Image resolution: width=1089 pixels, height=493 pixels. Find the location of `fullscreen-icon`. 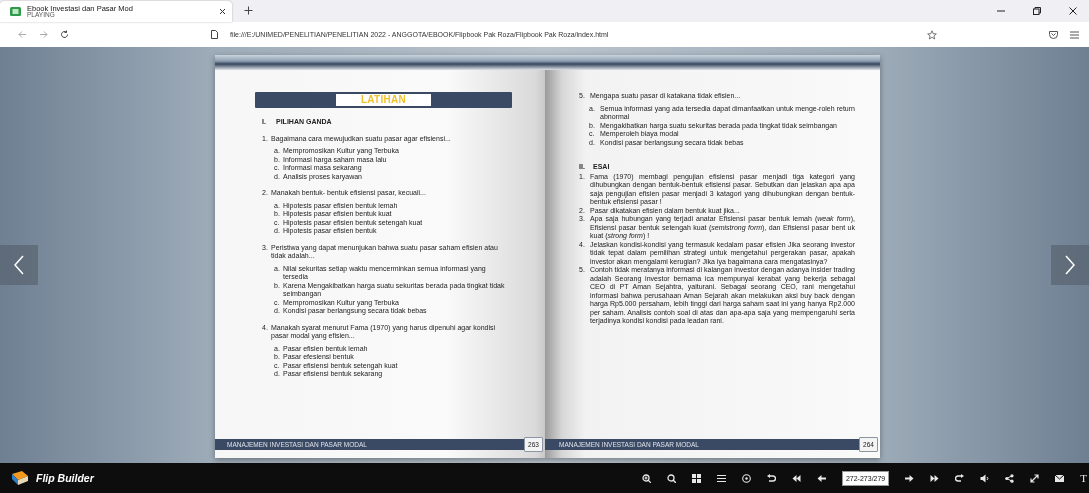

fullscreen-icon is located at coordinates (1035, 478).